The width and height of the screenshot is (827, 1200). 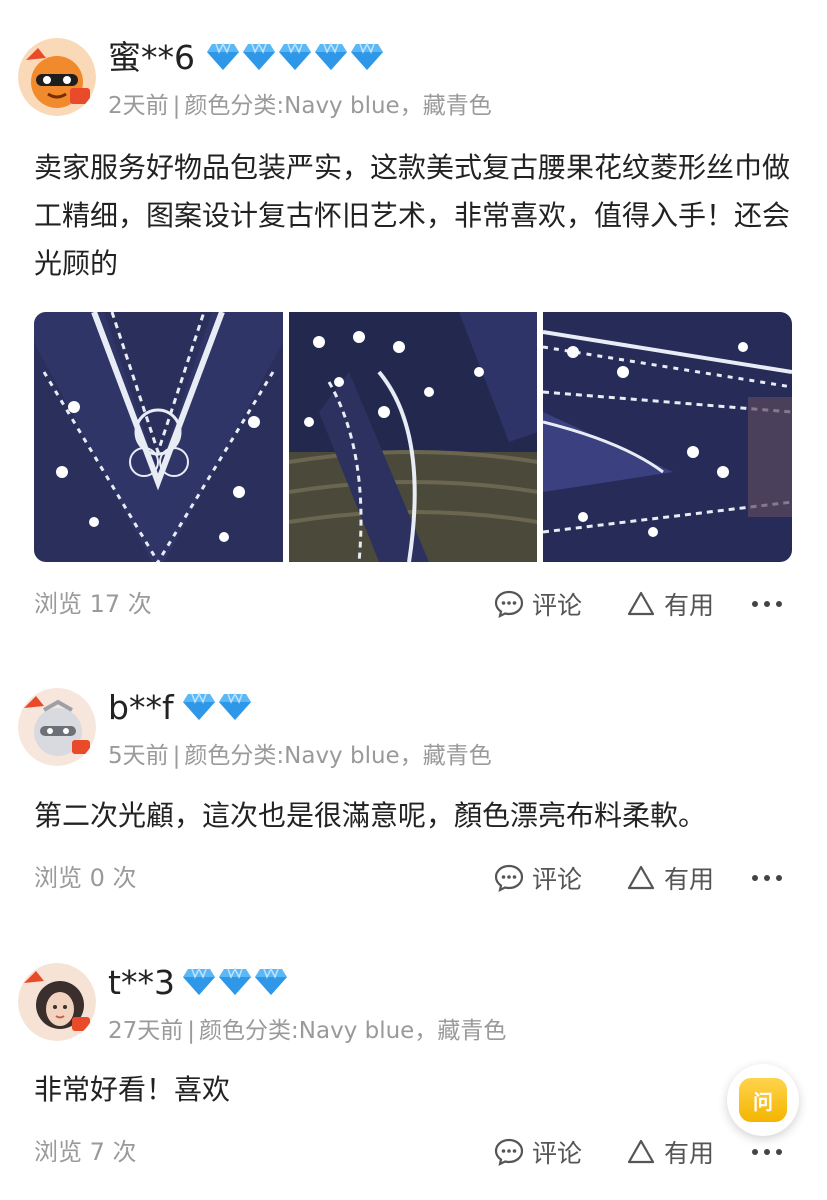 What do you see at coordinates (413, 604) in the screenshot?
I see `review-footer: 浏览 17 次 评论 有用` at bounding box center [413, 604].